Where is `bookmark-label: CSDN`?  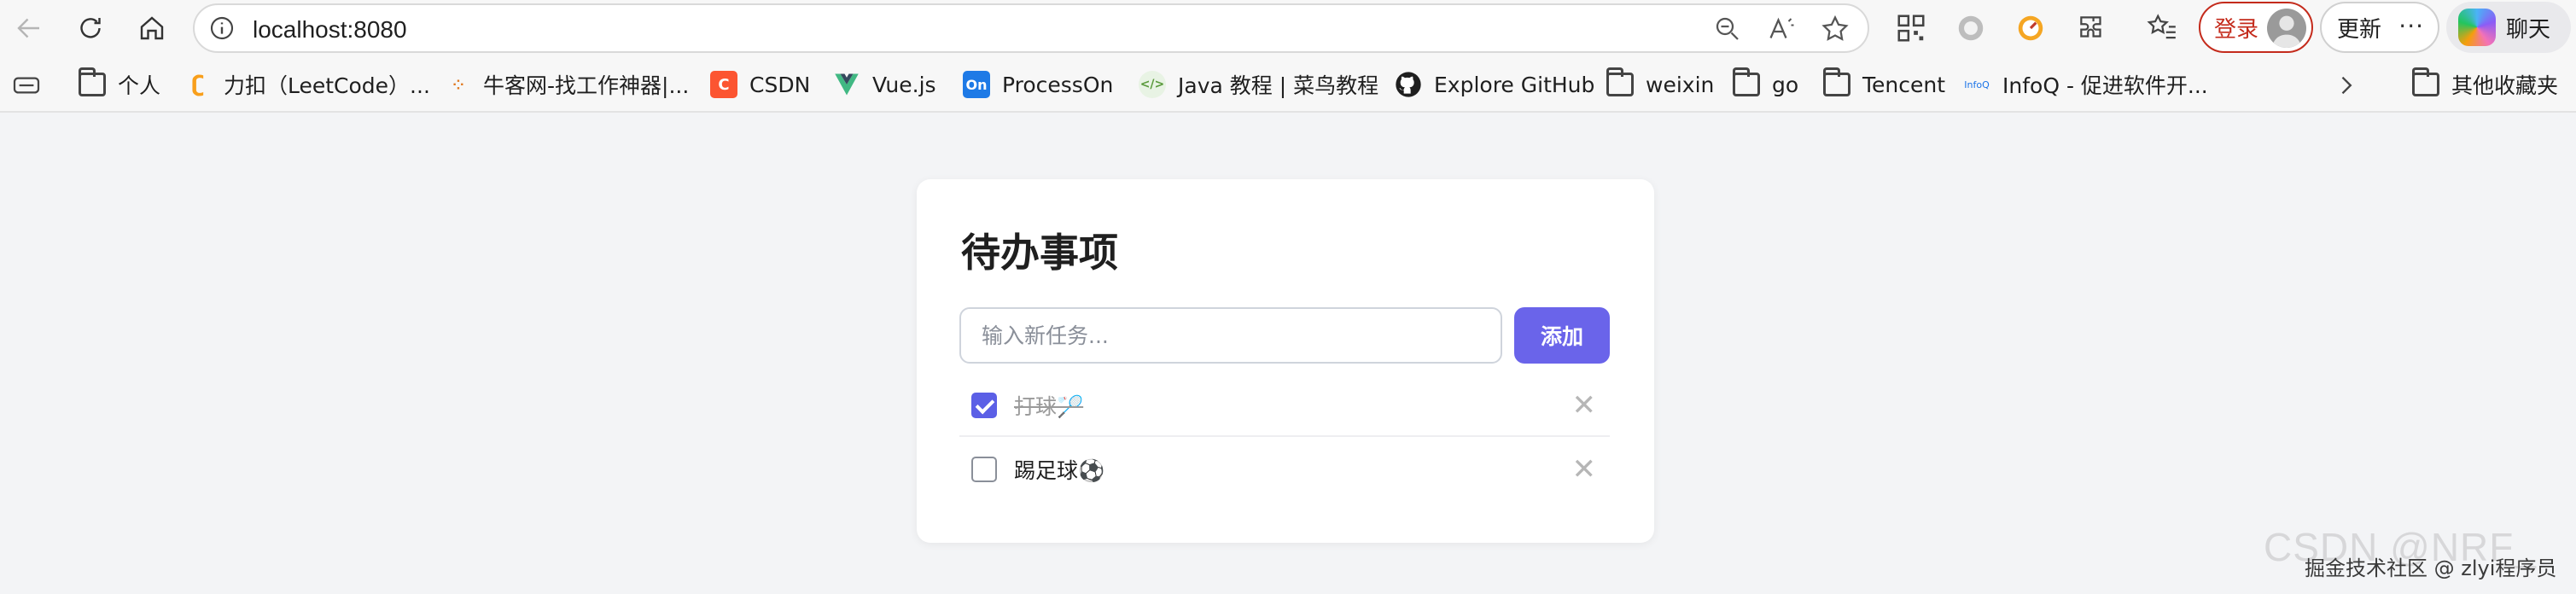
bookmark-label: CSDN is located at coordinates (780, 84).